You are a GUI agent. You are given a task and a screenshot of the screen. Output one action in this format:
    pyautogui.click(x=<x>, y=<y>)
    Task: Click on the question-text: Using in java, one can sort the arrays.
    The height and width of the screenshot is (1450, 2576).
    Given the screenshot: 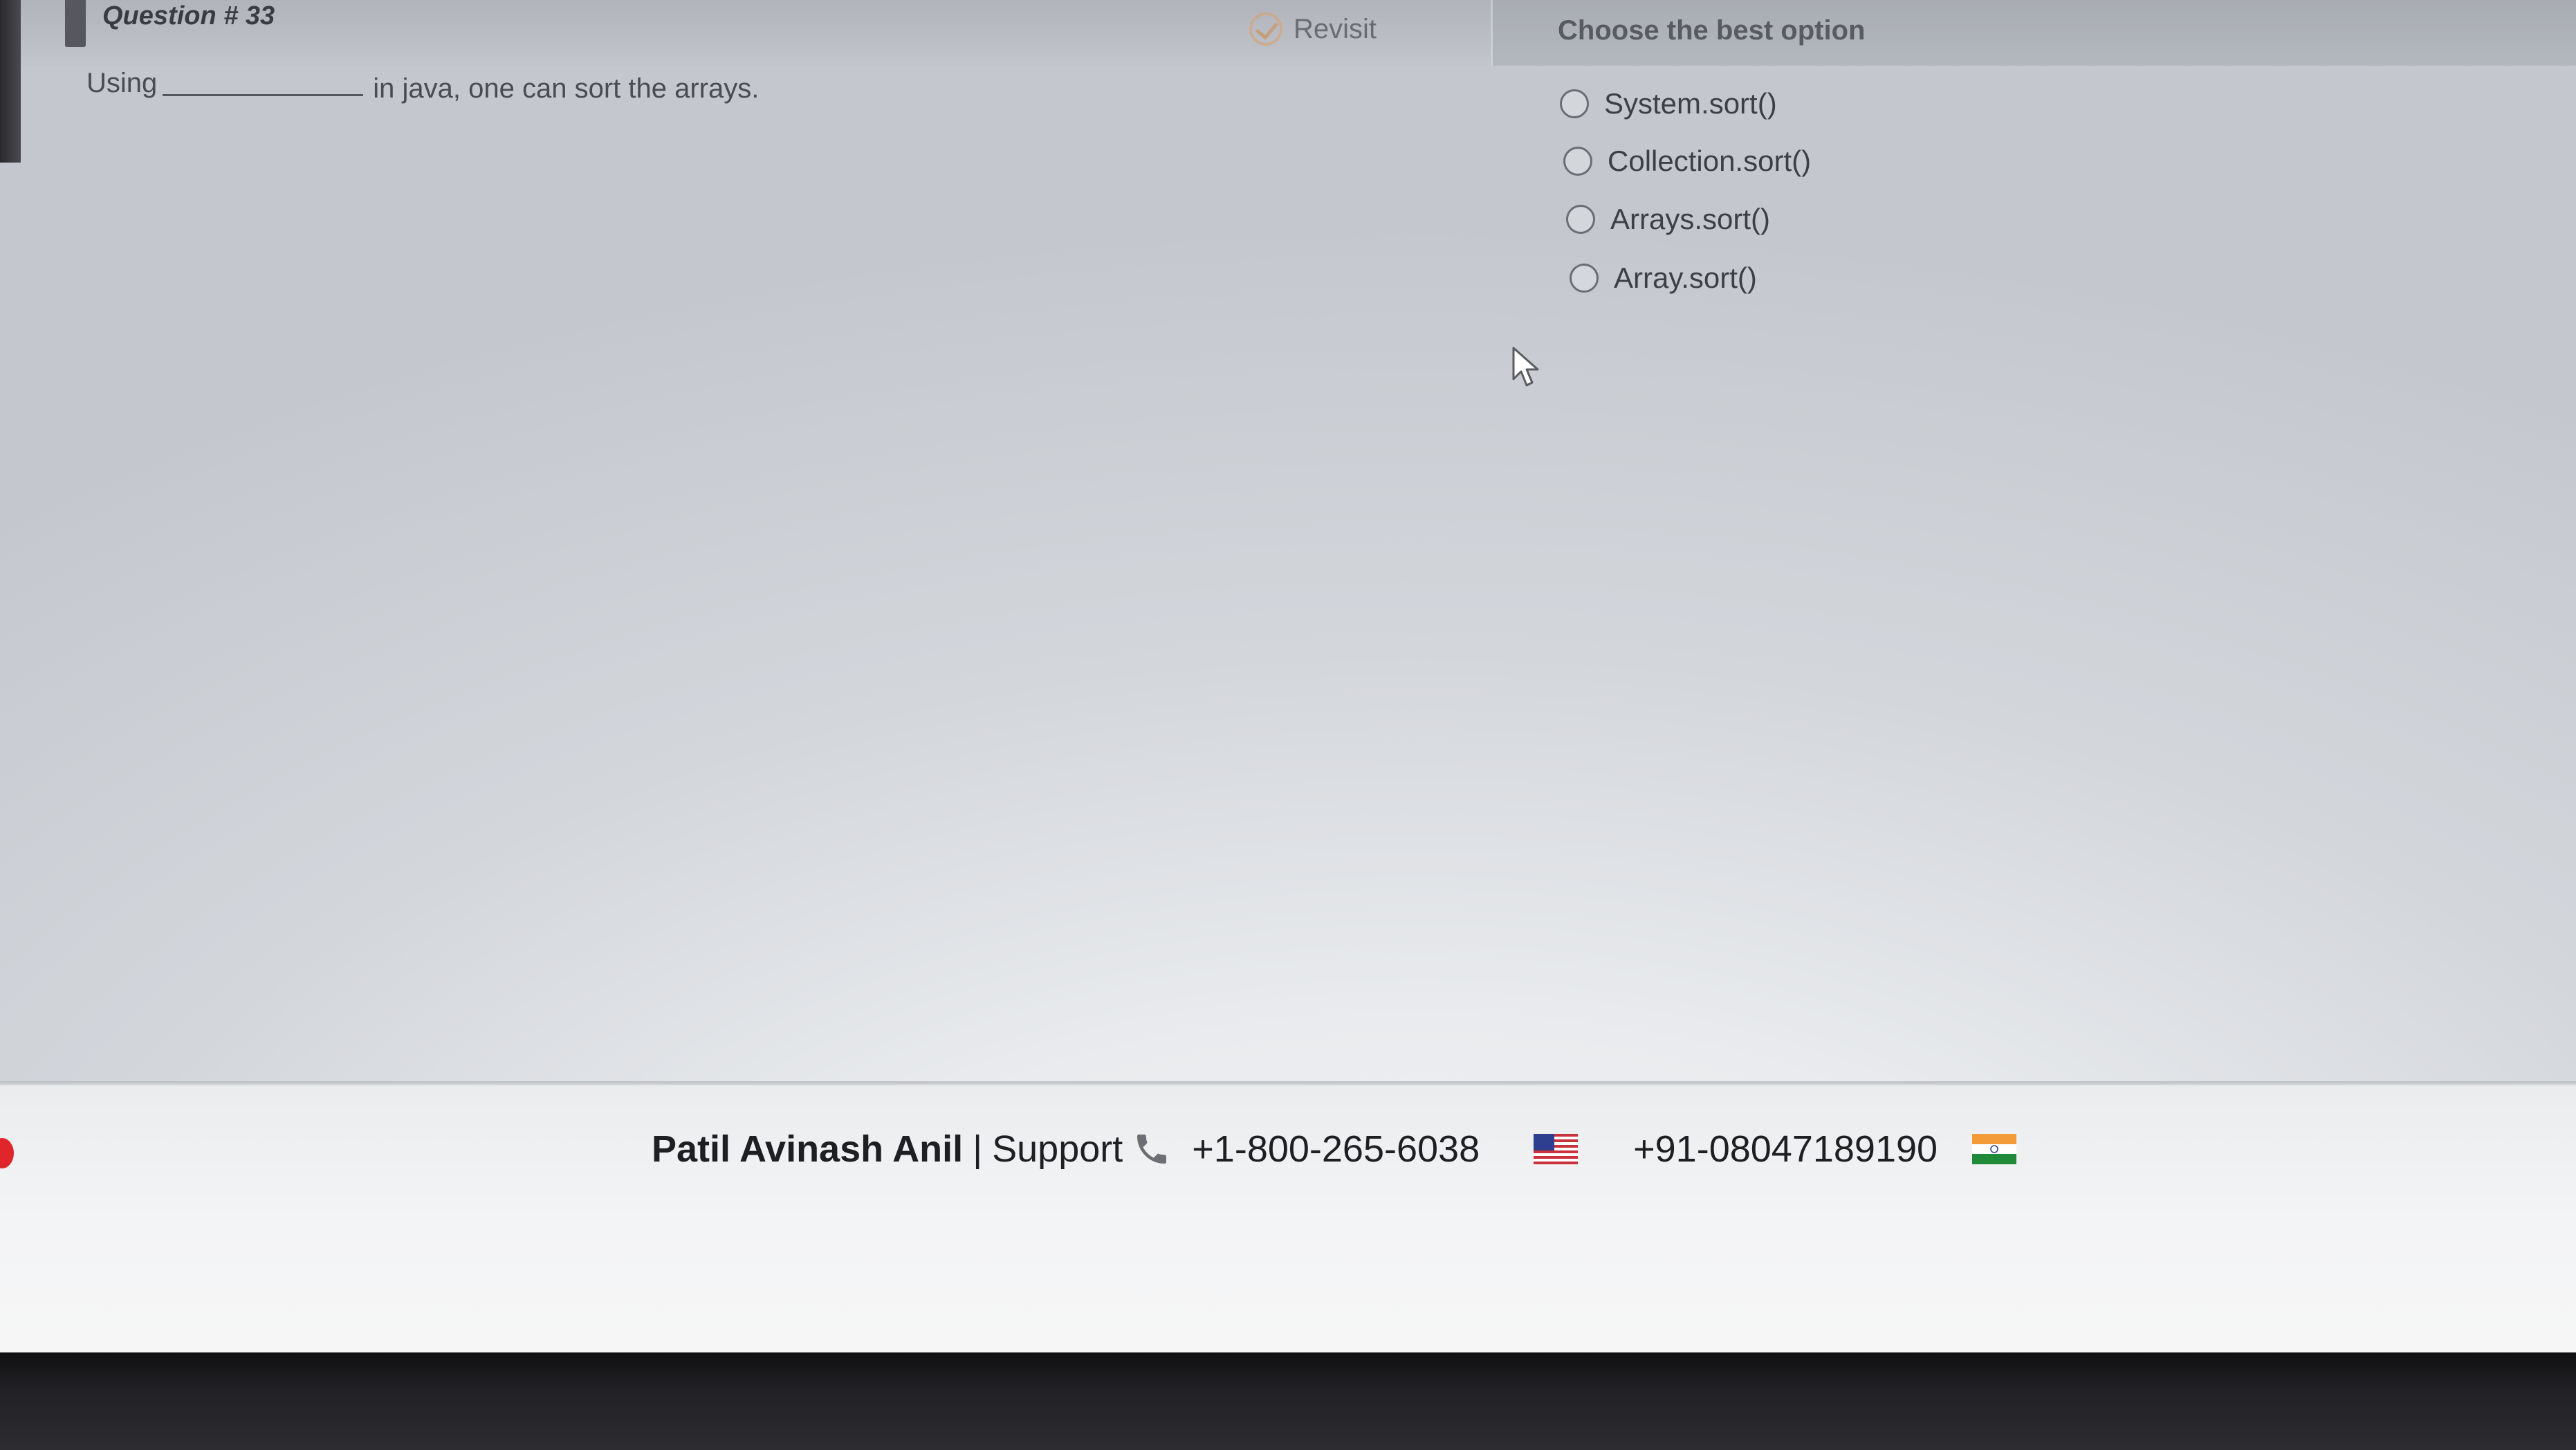 What is the action you would take?
    pyautogui.click(x=422, y=86)
    